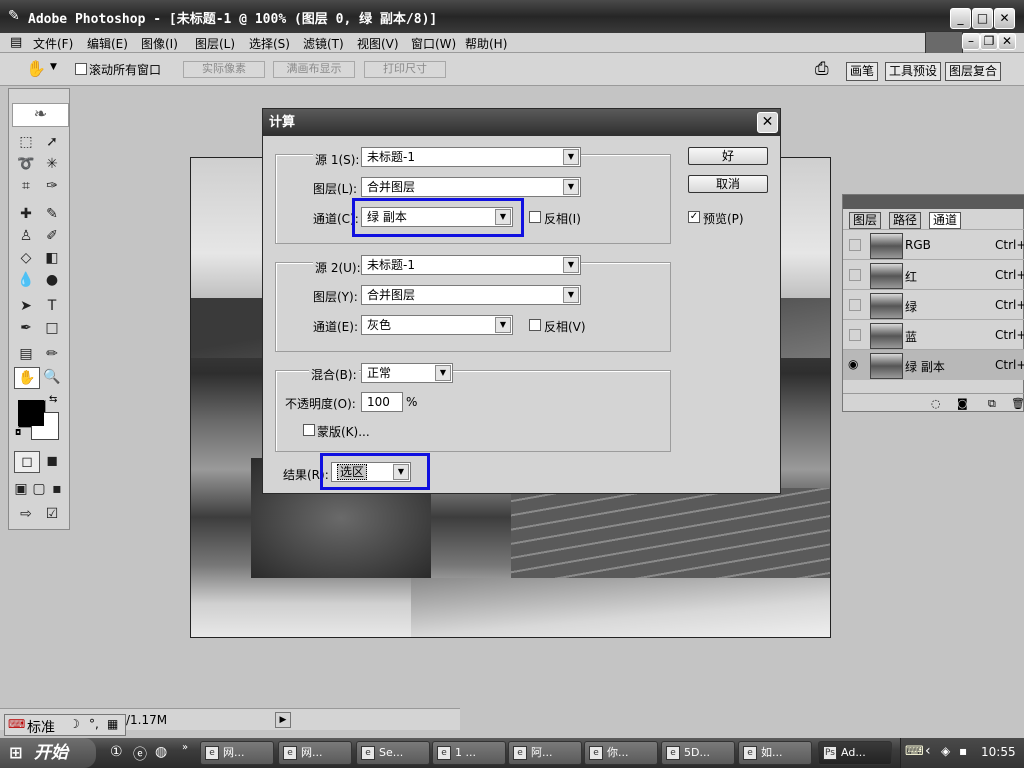  Describe the element at coordinates (31, 413) in the screenshot. I see `foreground-color-front` at that location.